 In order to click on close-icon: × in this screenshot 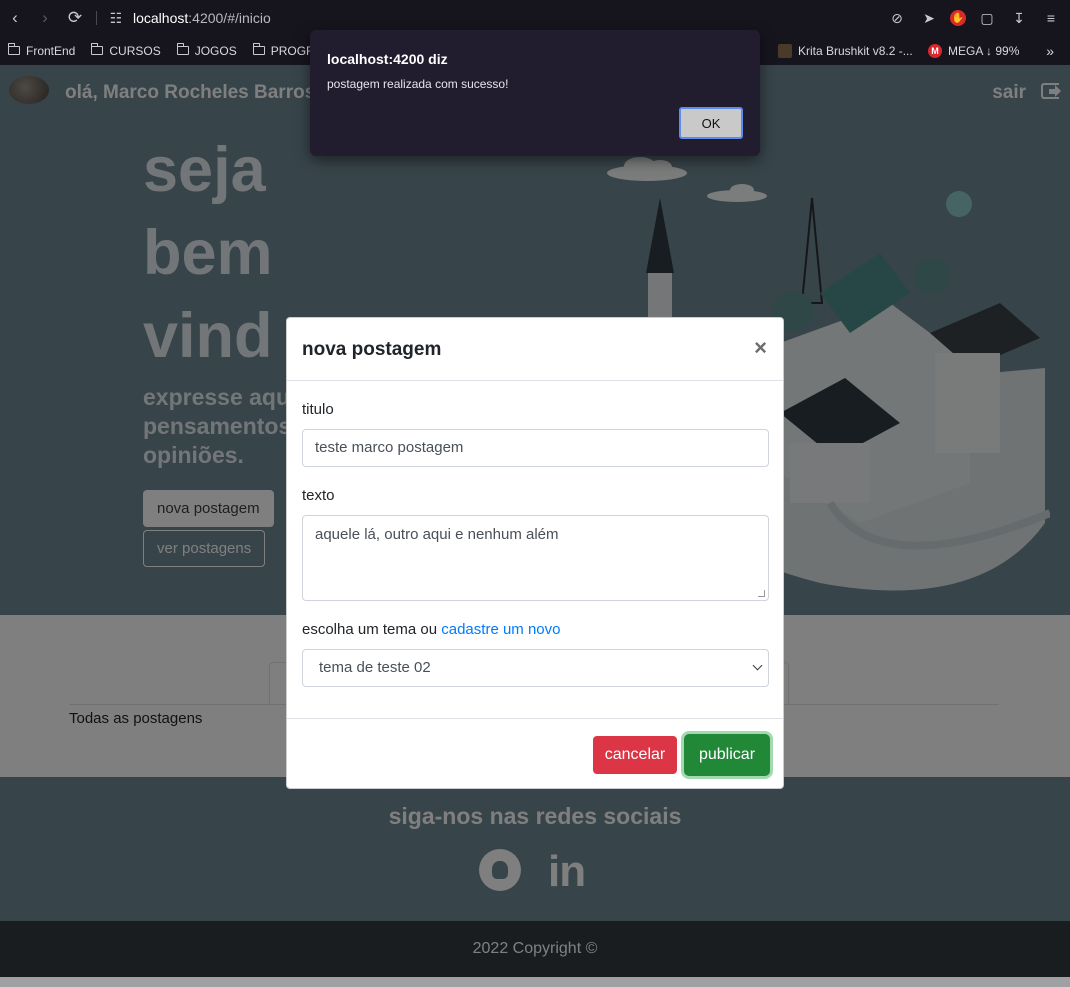, I will do `click(760, 348)`.